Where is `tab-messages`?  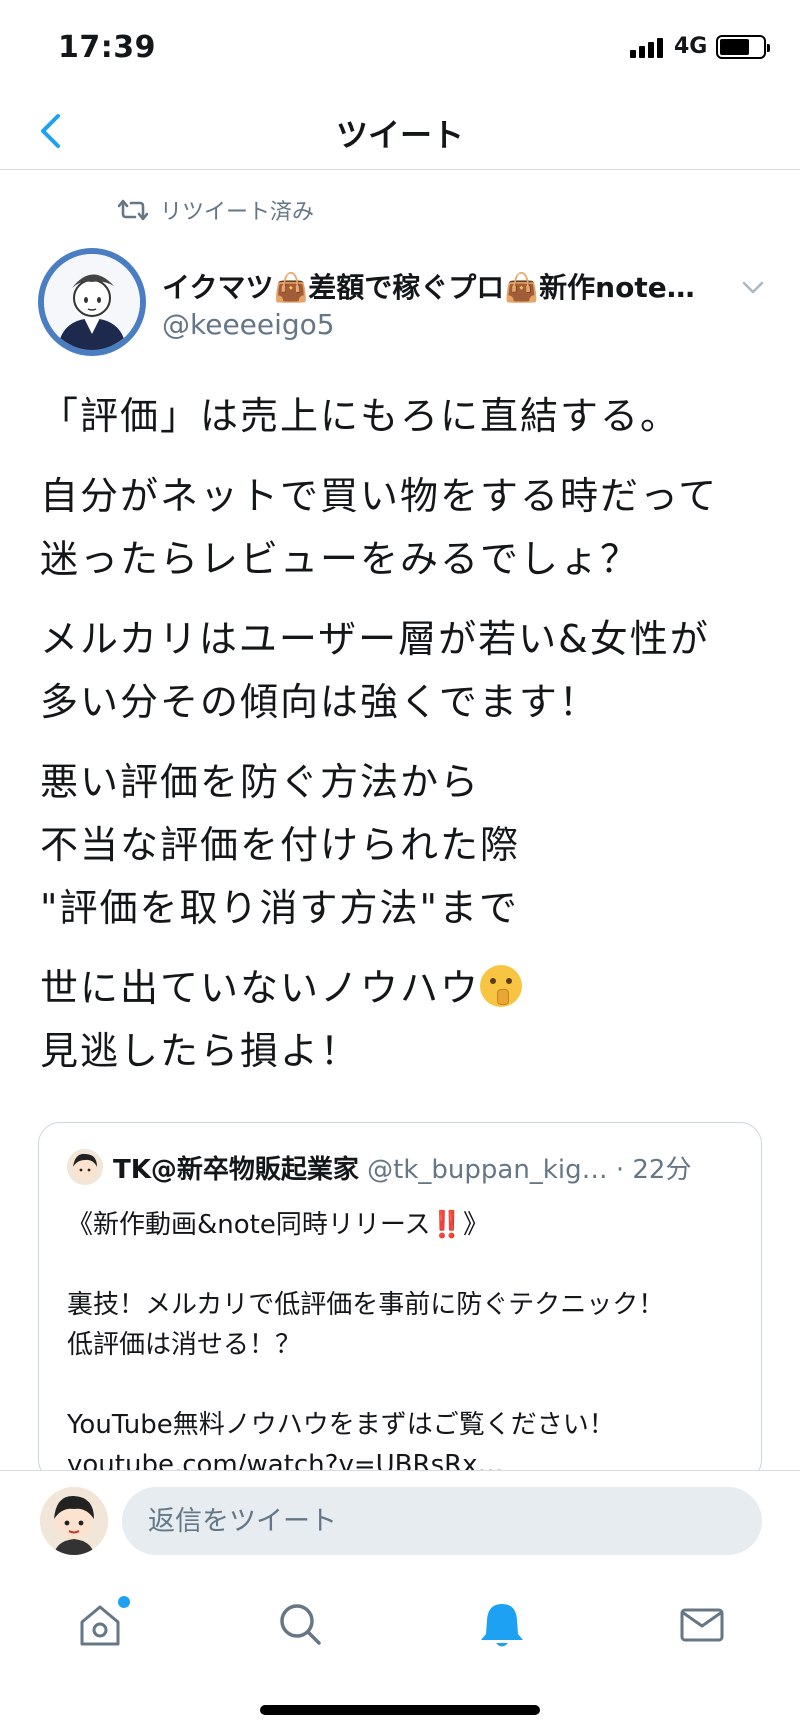
tab-messages is located at coordinates (702, 1624).